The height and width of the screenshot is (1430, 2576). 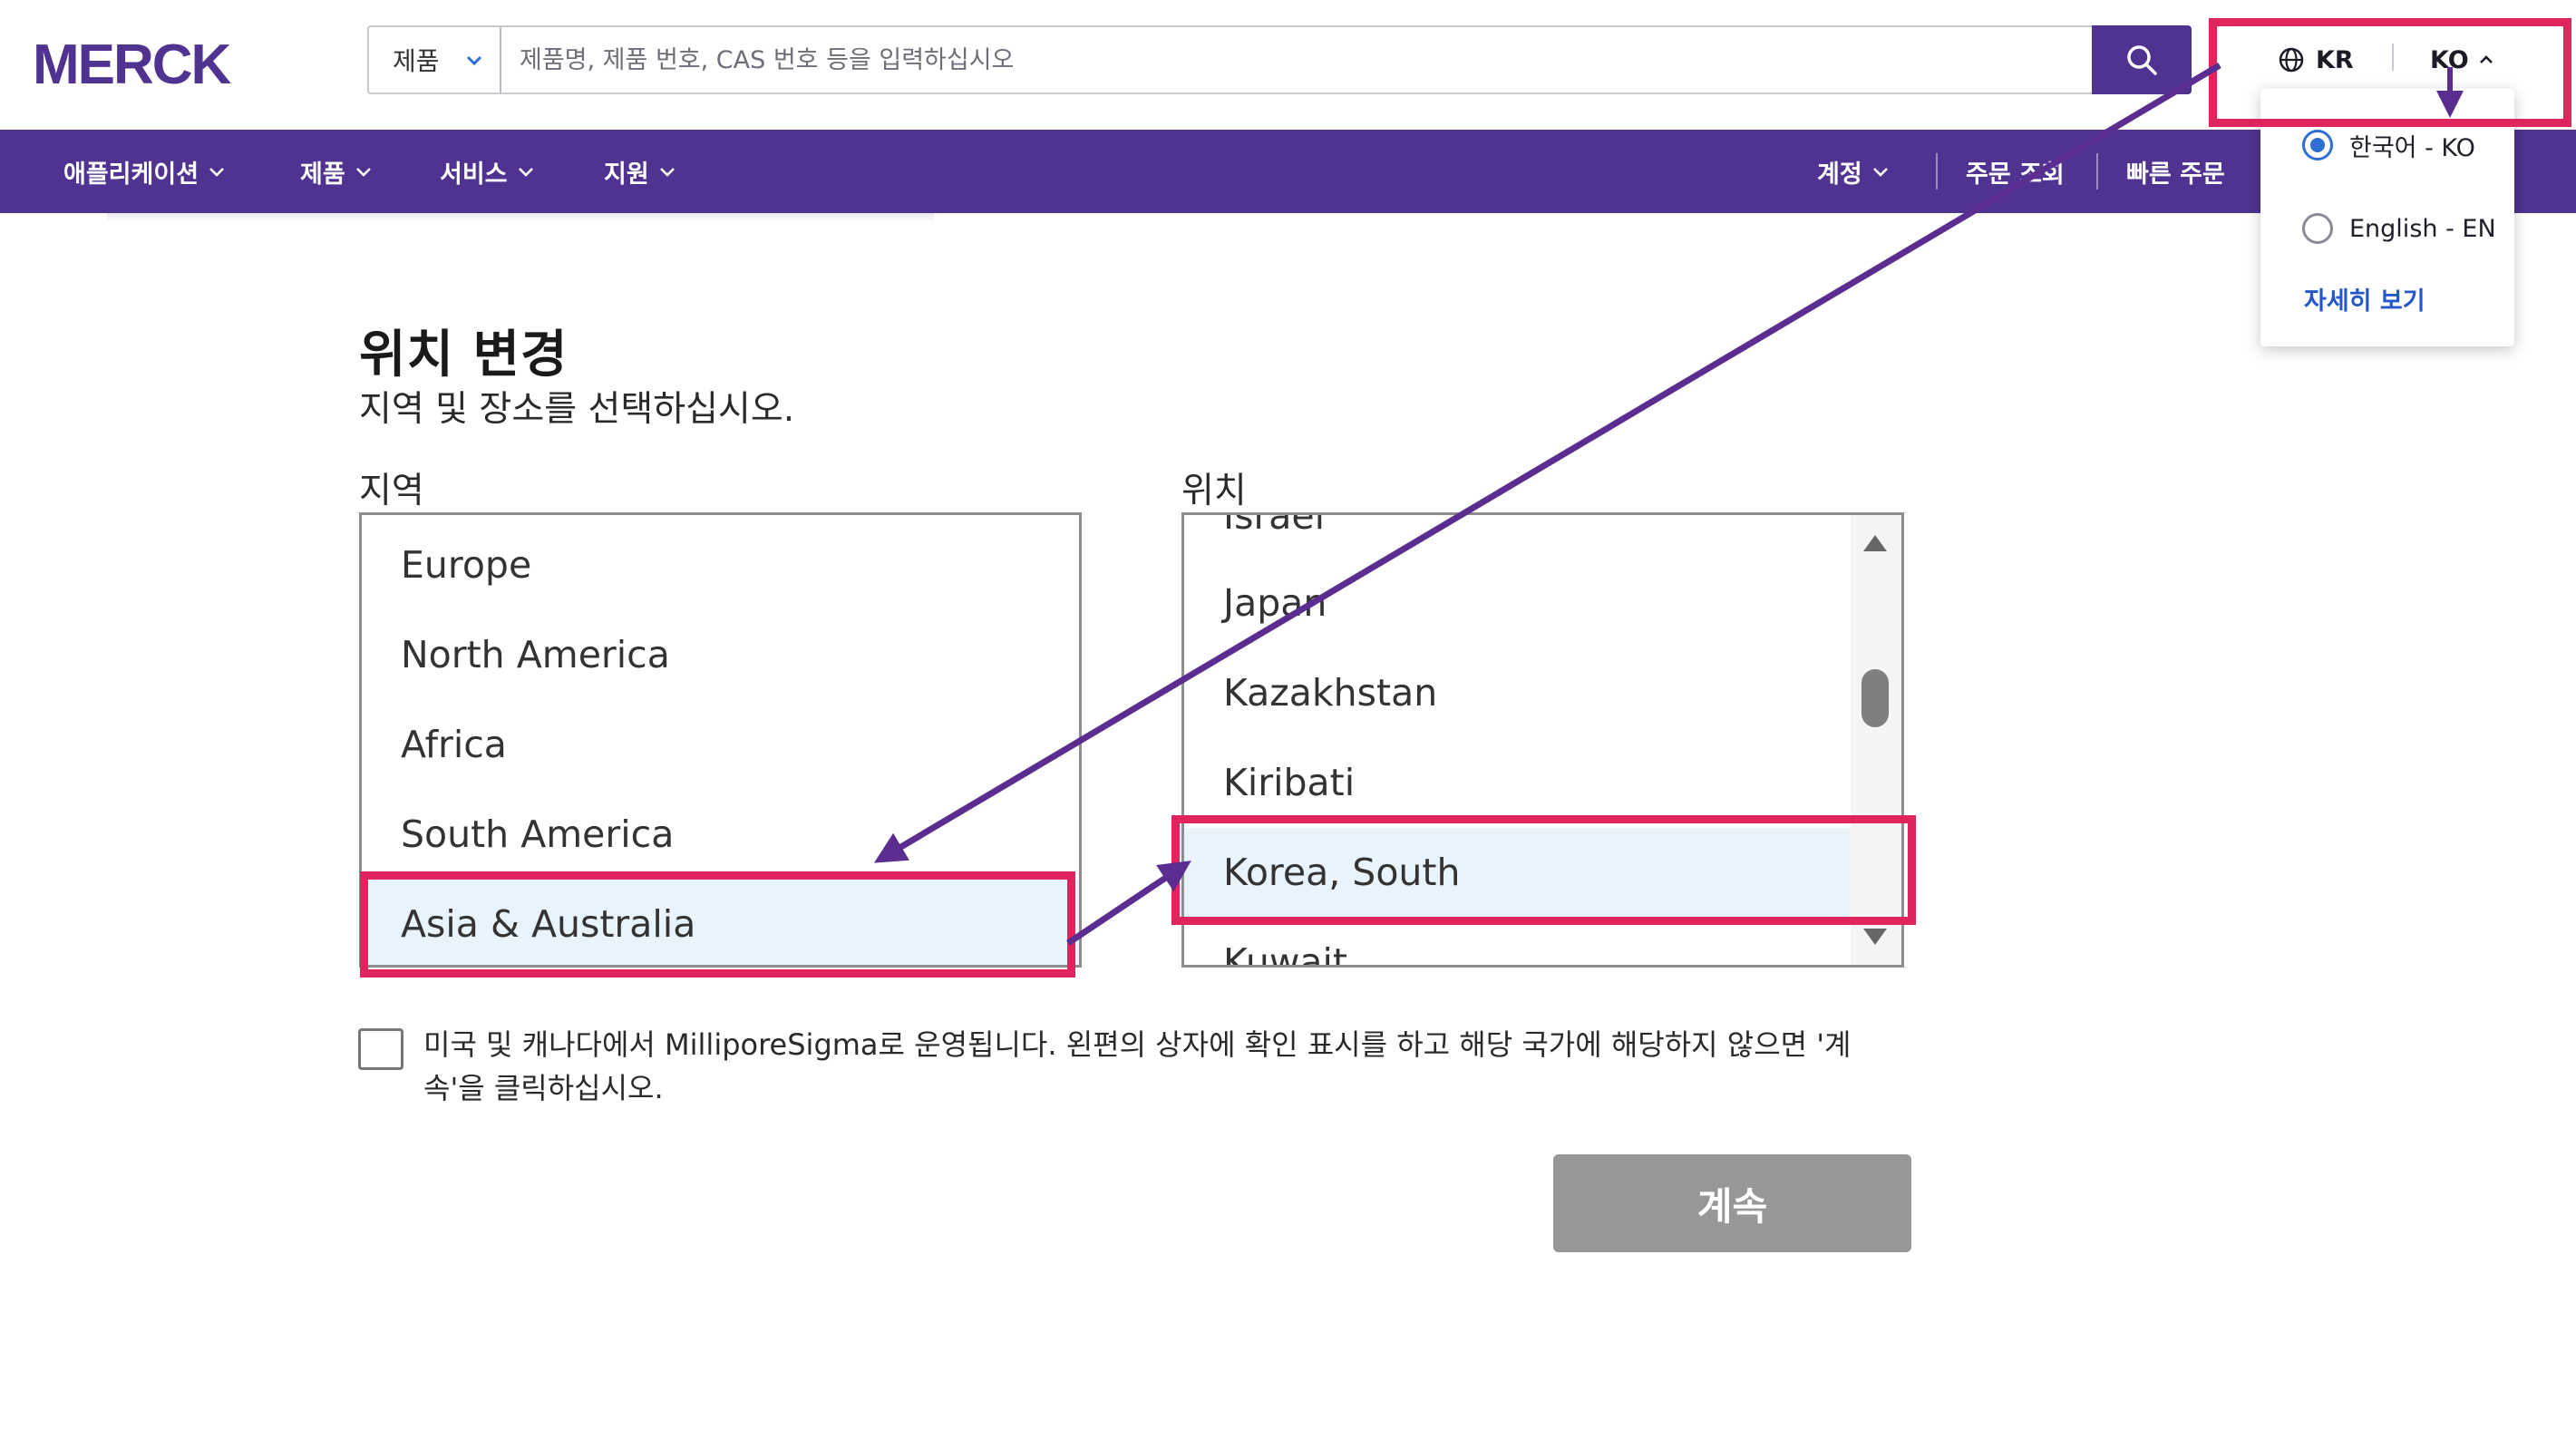 I want to click on language-option-label: 한국어 - KO, so click(x=2412, y=147).